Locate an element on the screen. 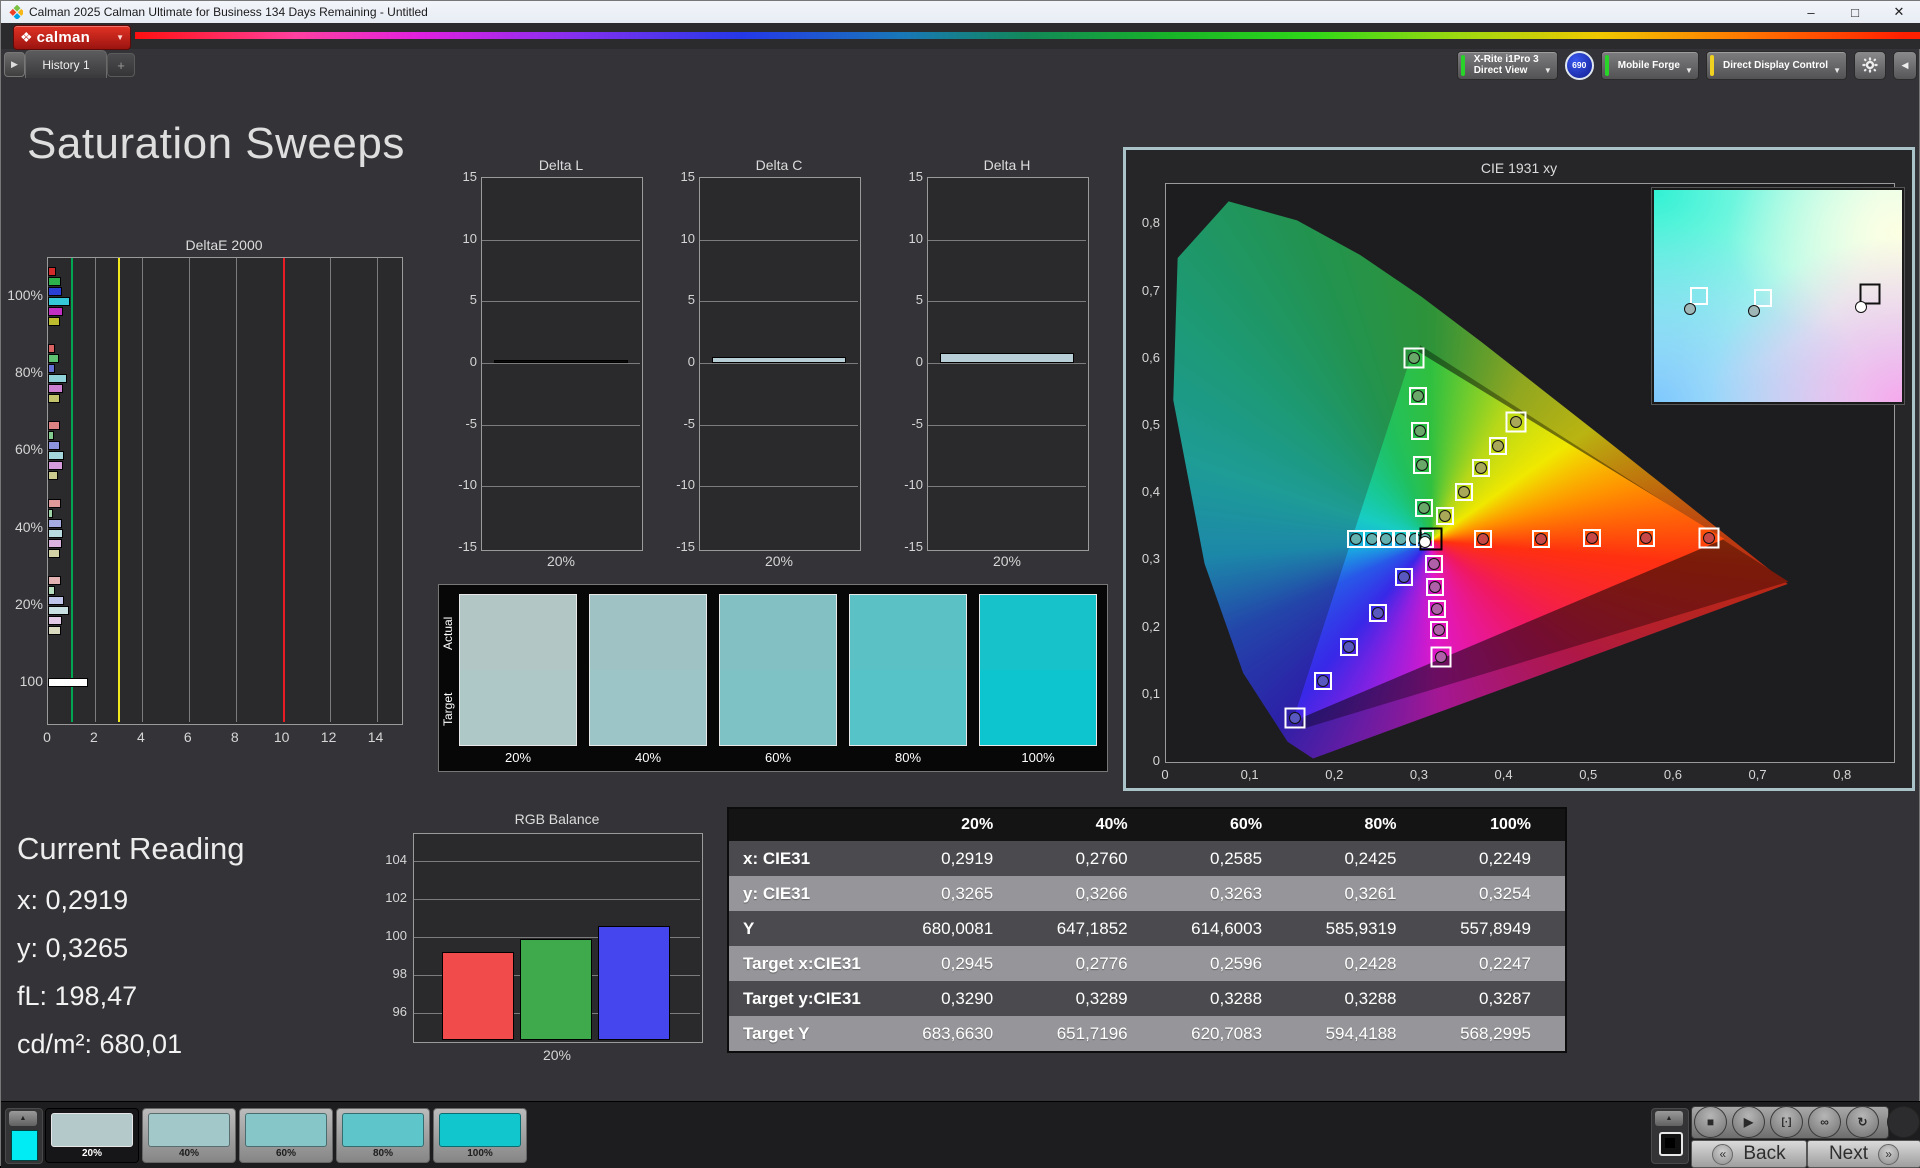 This screenshot has height=1168, width=1920. deltae-chart-title: DeltaE 2000 is located at coordinates (224, 245).